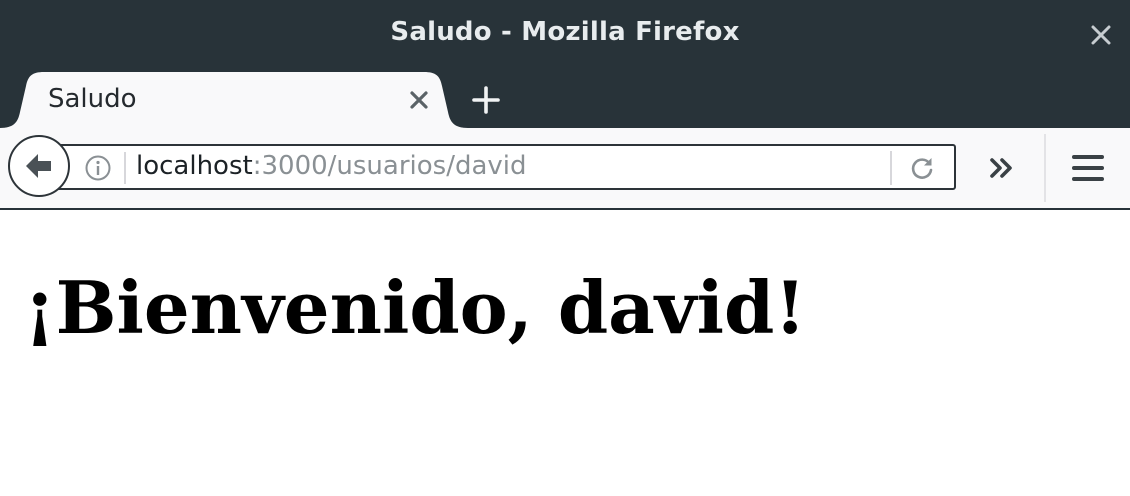  Describe the element at coordinates (389, 166) in the screenshot. I see `url-path: :3000/usuarios/david` at that location.